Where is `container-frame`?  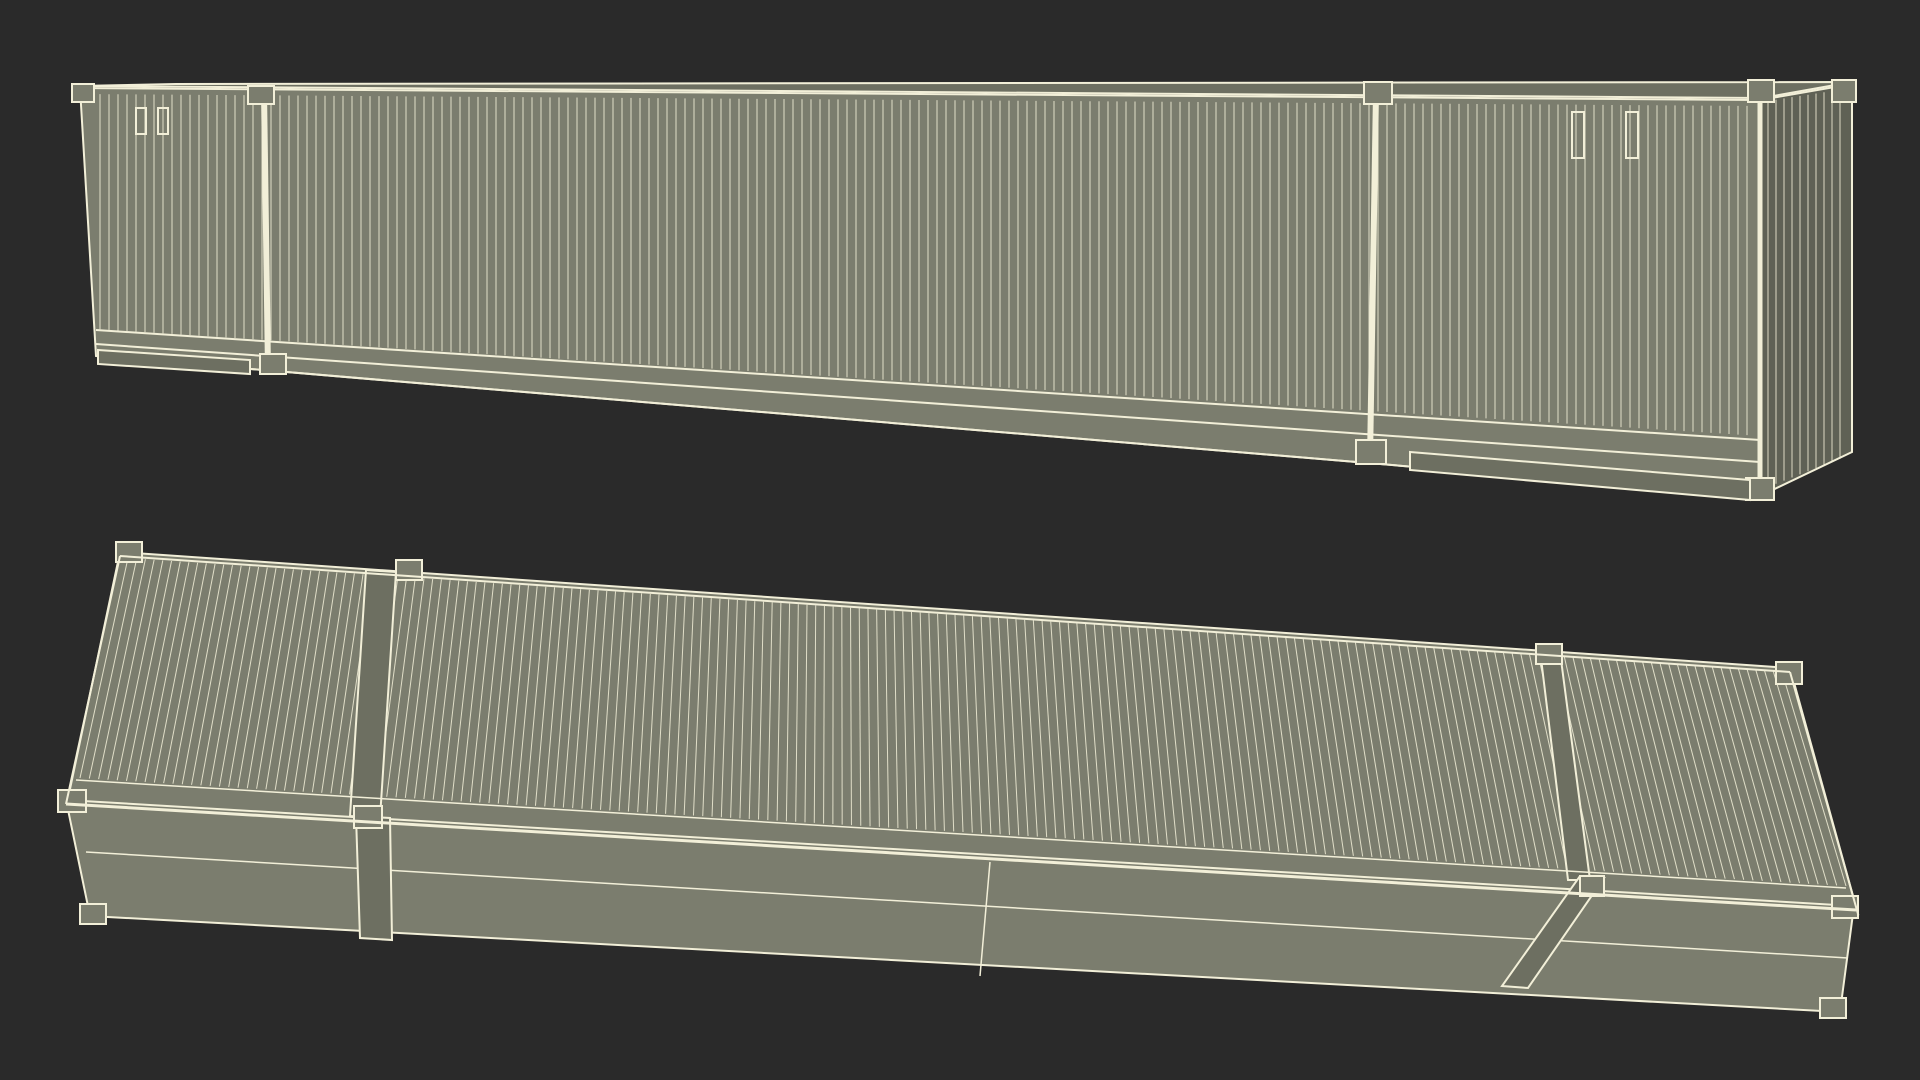 container-frame is located at coordinates (374, 878).